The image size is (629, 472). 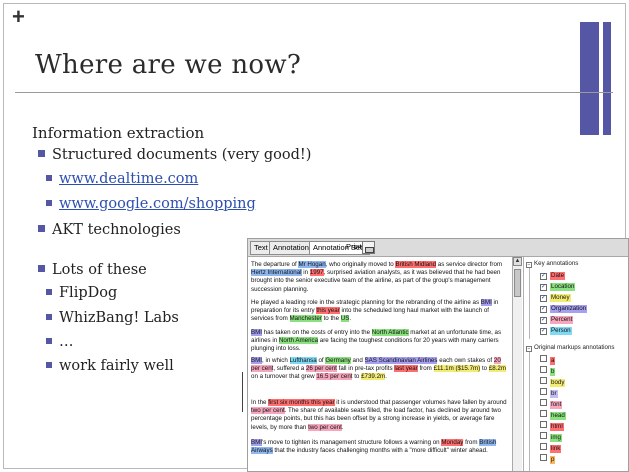 I want to click on annotation-type-location: ✓ Location, so click(x=558, y=286).